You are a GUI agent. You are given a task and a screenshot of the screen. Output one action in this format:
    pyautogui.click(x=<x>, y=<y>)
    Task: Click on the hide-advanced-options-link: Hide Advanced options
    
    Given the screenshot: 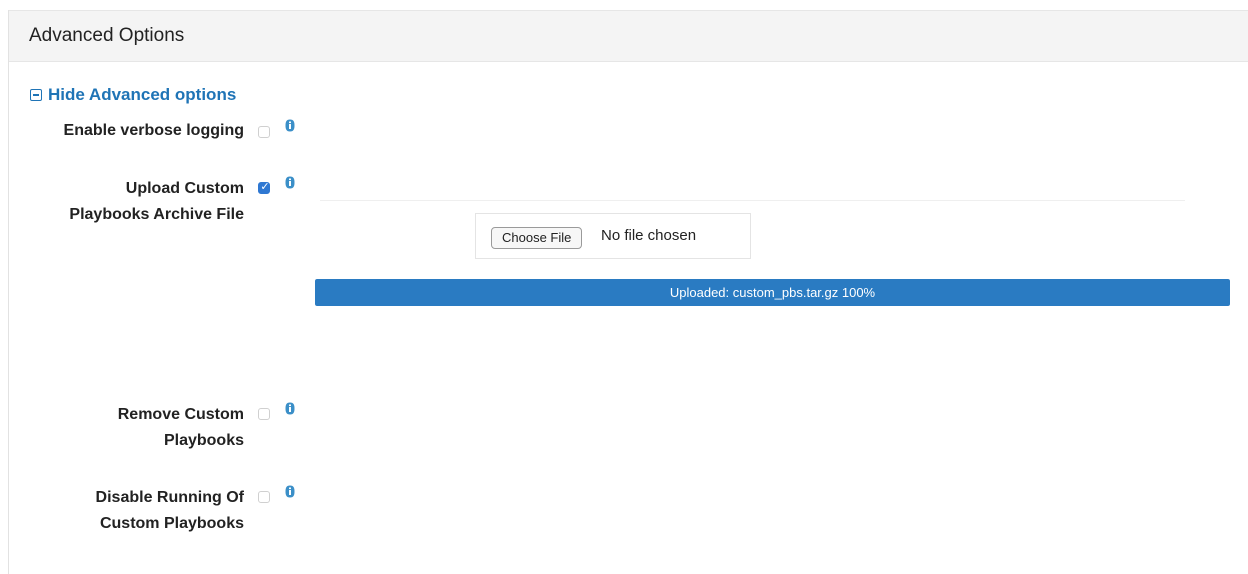 What is the action you would take?
    pyautogui.click(x=133, y=95)
    